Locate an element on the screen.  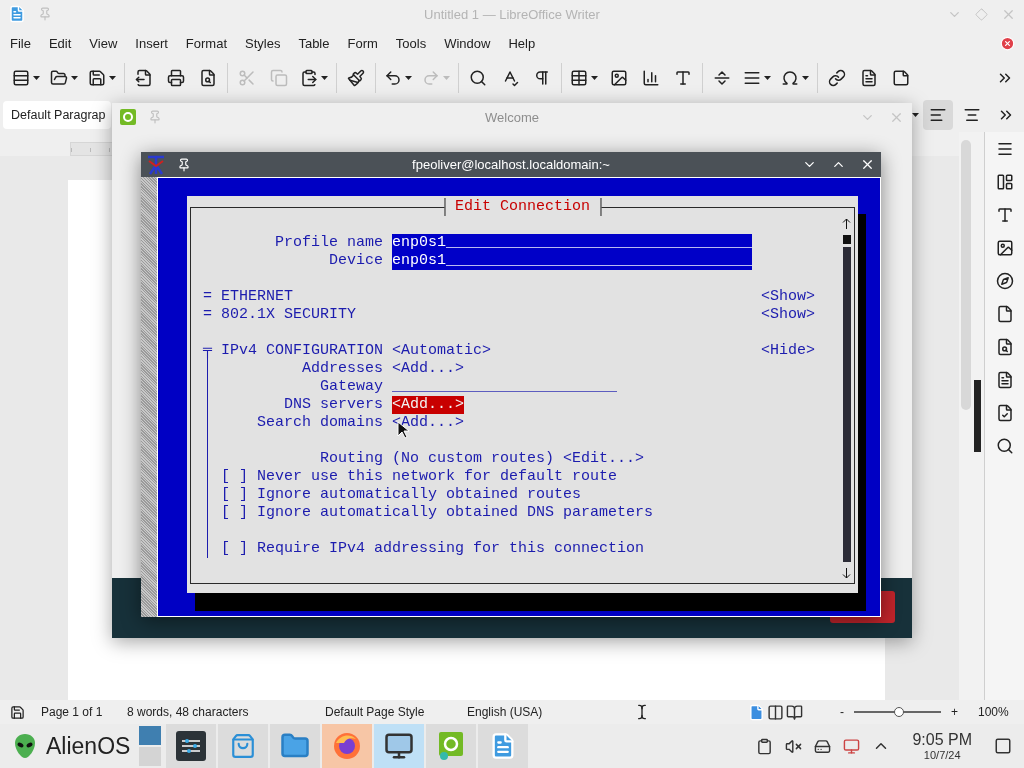
menu-item: Format is located at coordinates (206, 43).